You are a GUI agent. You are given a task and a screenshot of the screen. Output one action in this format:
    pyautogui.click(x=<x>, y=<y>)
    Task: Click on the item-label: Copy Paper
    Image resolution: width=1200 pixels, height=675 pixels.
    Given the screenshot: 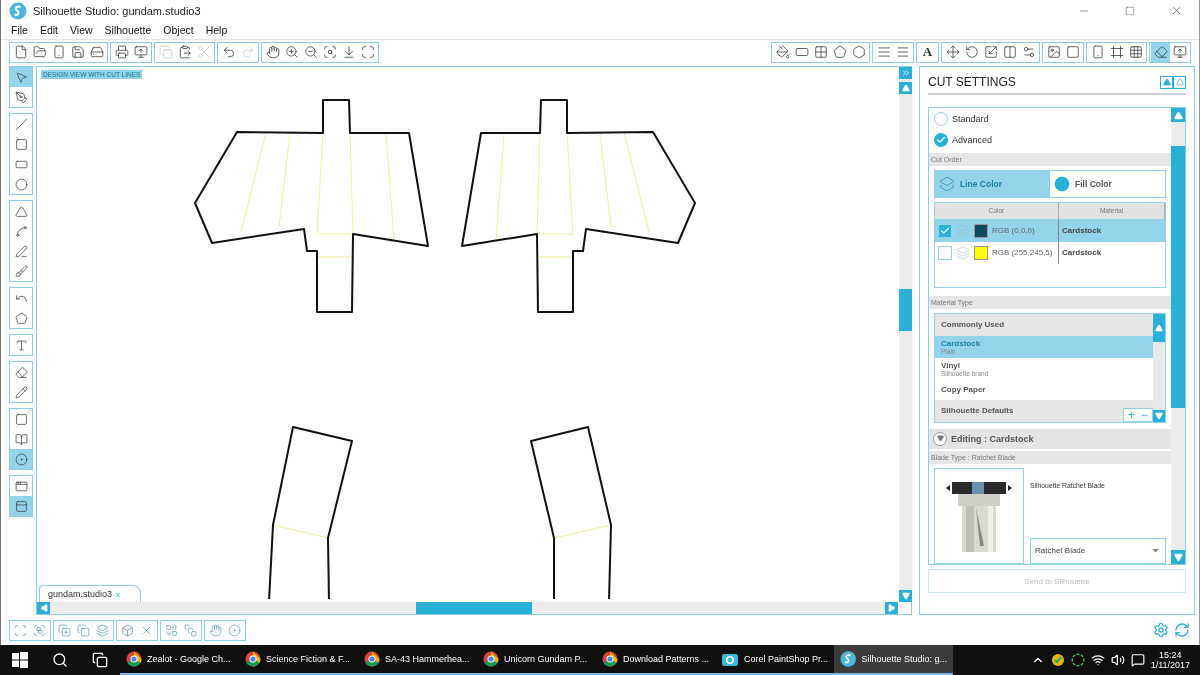 What is the action you would take?
    pyautogui.click(x=963, y=390)
    